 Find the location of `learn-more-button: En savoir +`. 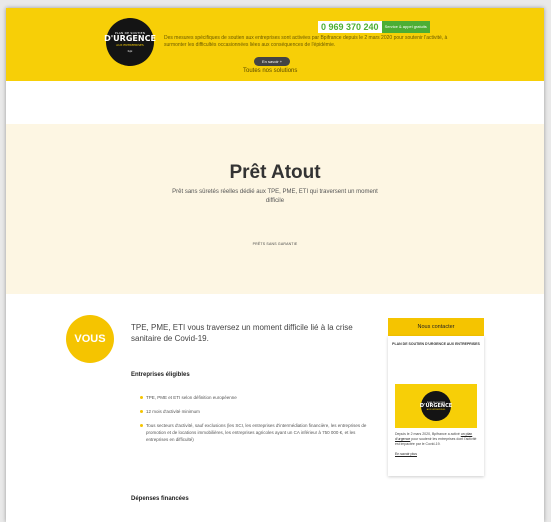

learn-more-button: En savoir + is located at coordinates (272, 61).